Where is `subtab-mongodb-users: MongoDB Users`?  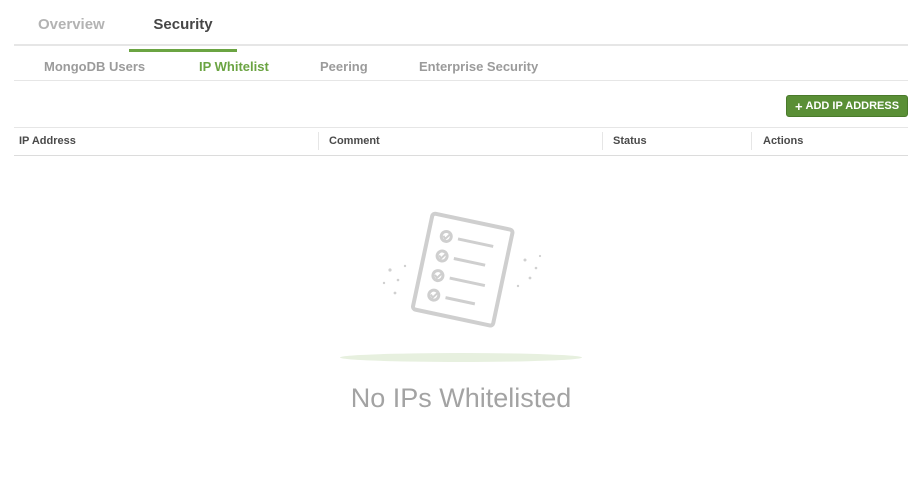
subtab-mongodb-users: MongoDB Users is located at coordinates (94, 66).